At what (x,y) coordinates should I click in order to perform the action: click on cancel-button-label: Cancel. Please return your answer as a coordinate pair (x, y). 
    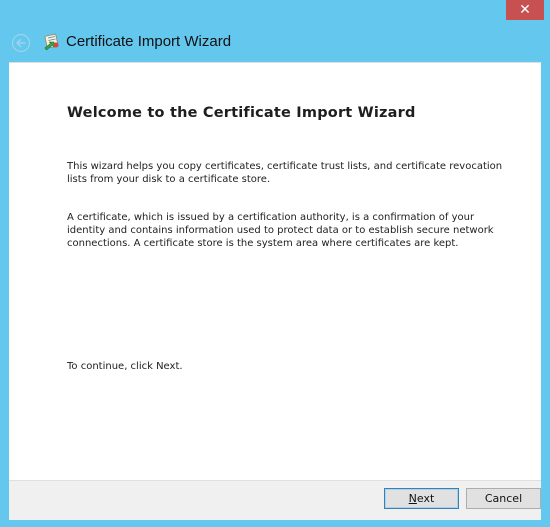
    Looking at the image, I should click on (503, 498).